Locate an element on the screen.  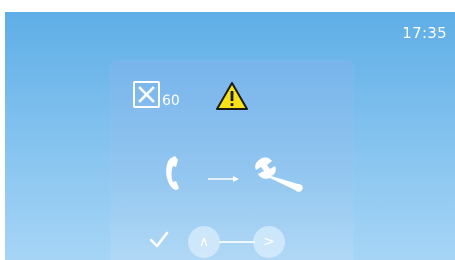
step-connector is located at coordinates (237, 242).